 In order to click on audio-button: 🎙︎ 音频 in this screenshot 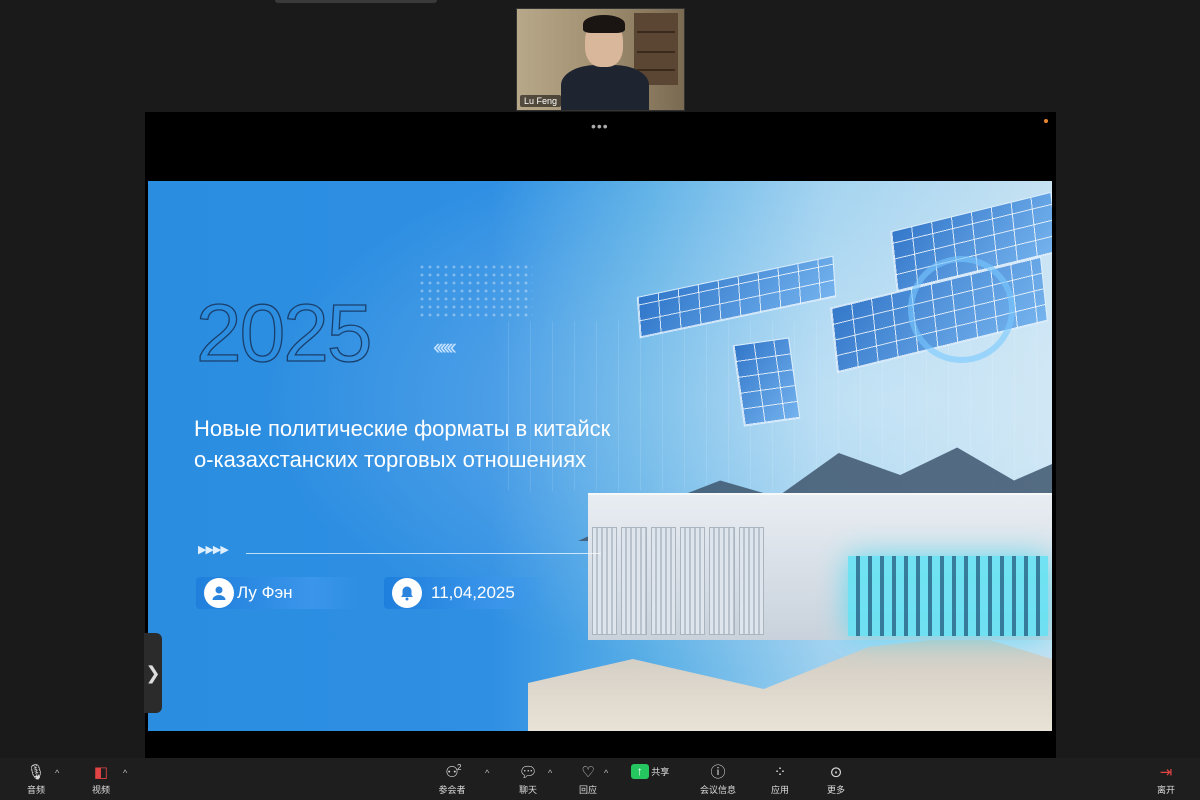, I will do `click(36, 780)`.